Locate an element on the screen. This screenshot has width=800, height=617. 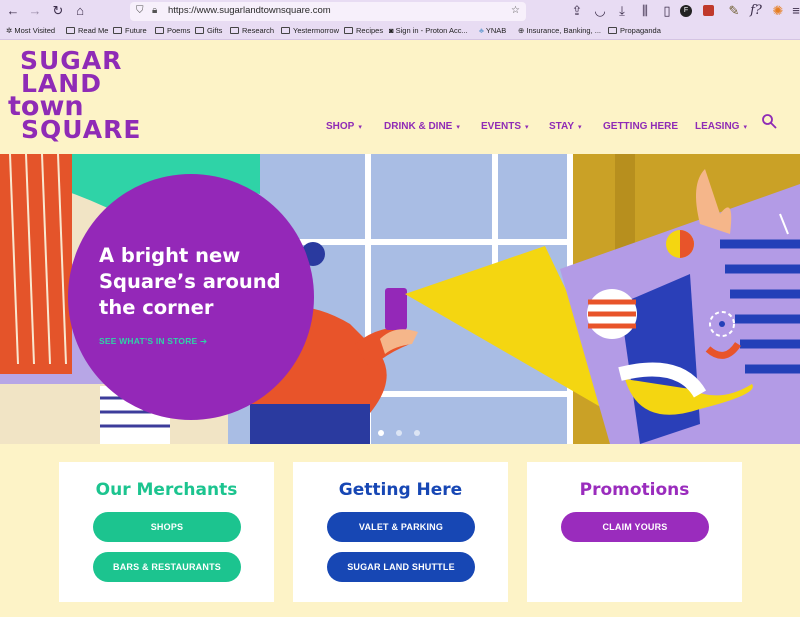
lock-icon: 🔒︎ is located at coordinates (154, 10).